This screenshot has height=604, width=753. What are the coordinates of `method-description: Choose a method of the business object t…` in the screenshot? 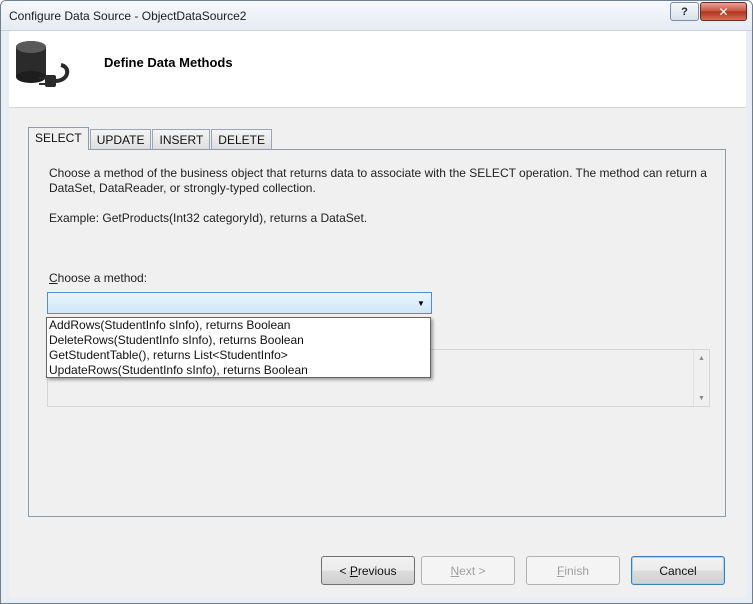 It's located at (378, 180).